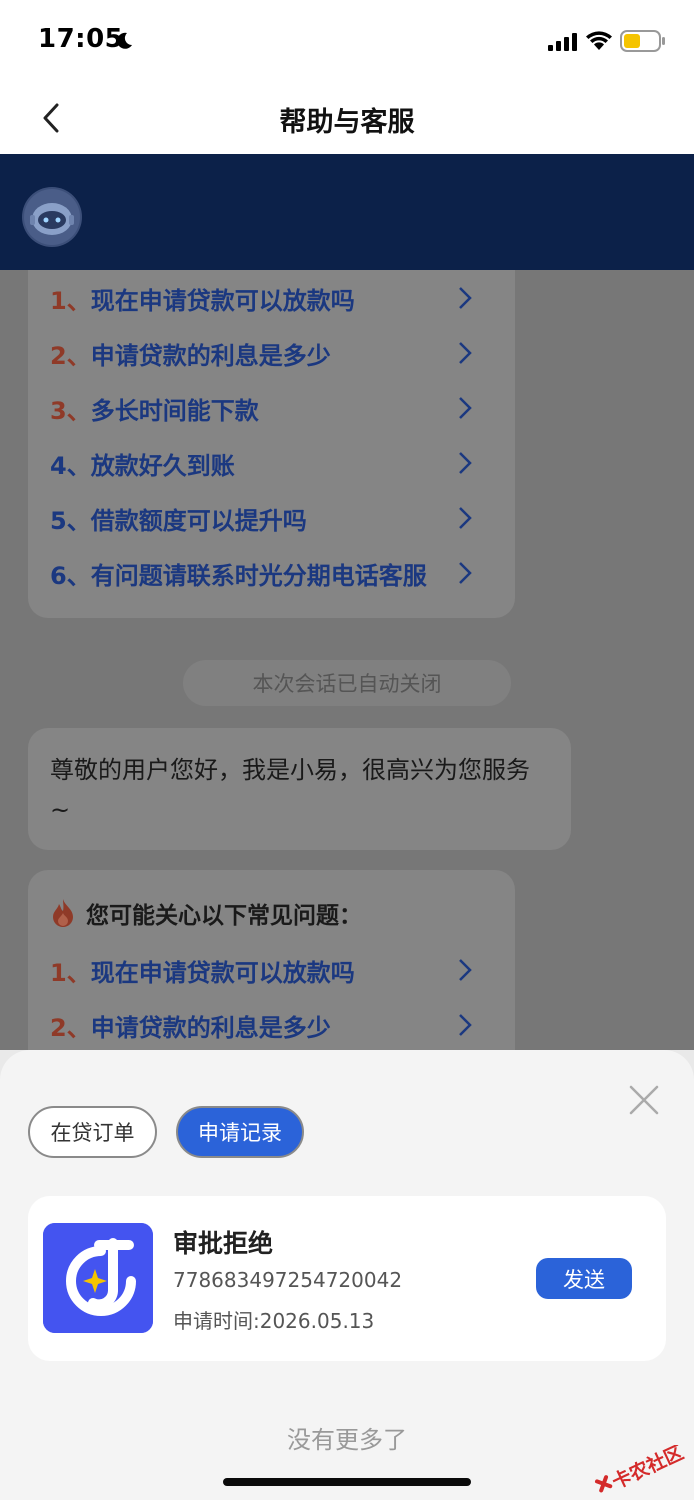 The width and height of the screenshot is (694, 1500). Describe the element at coordinates (642, 41) in the screenshot. I see `battery-low-icon` at that location.